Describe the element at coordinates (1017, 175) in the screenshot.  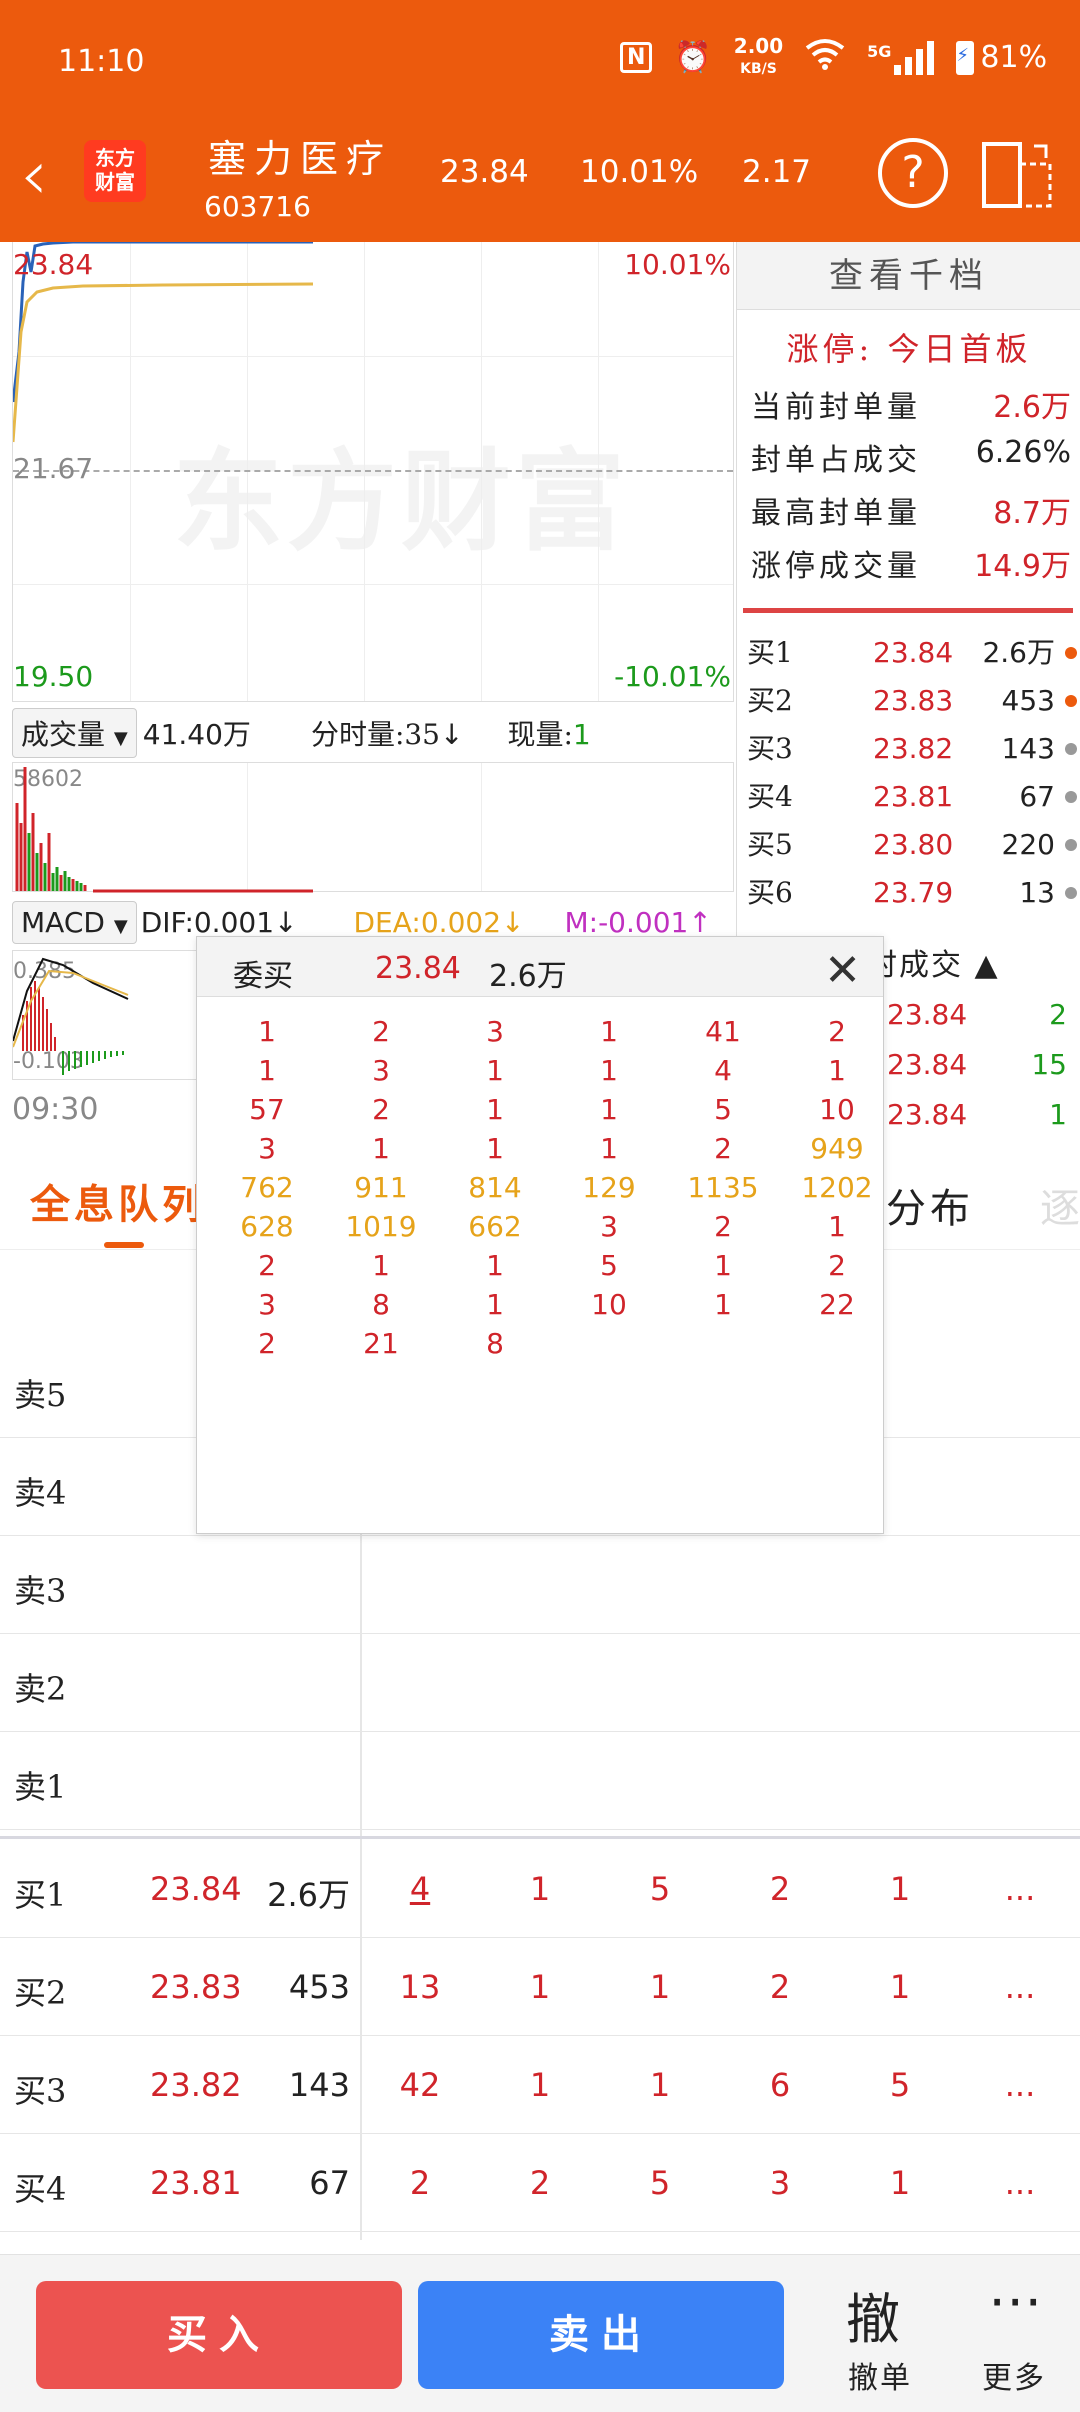
I see `split-screen-icon` at that location.